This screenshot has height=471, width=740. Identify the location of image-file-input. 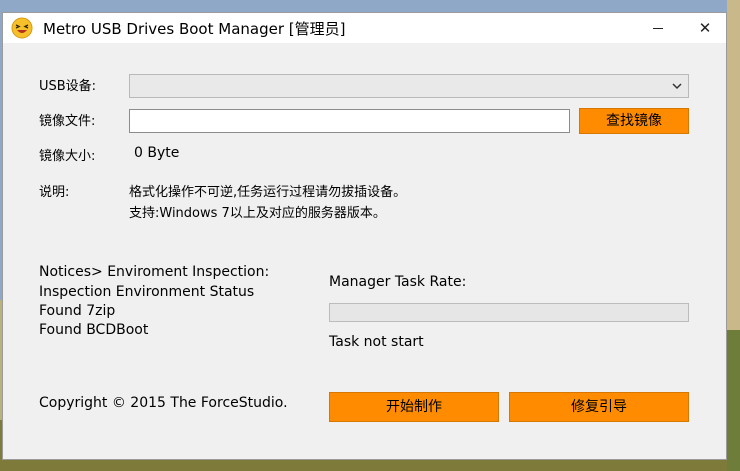
(349, 121).